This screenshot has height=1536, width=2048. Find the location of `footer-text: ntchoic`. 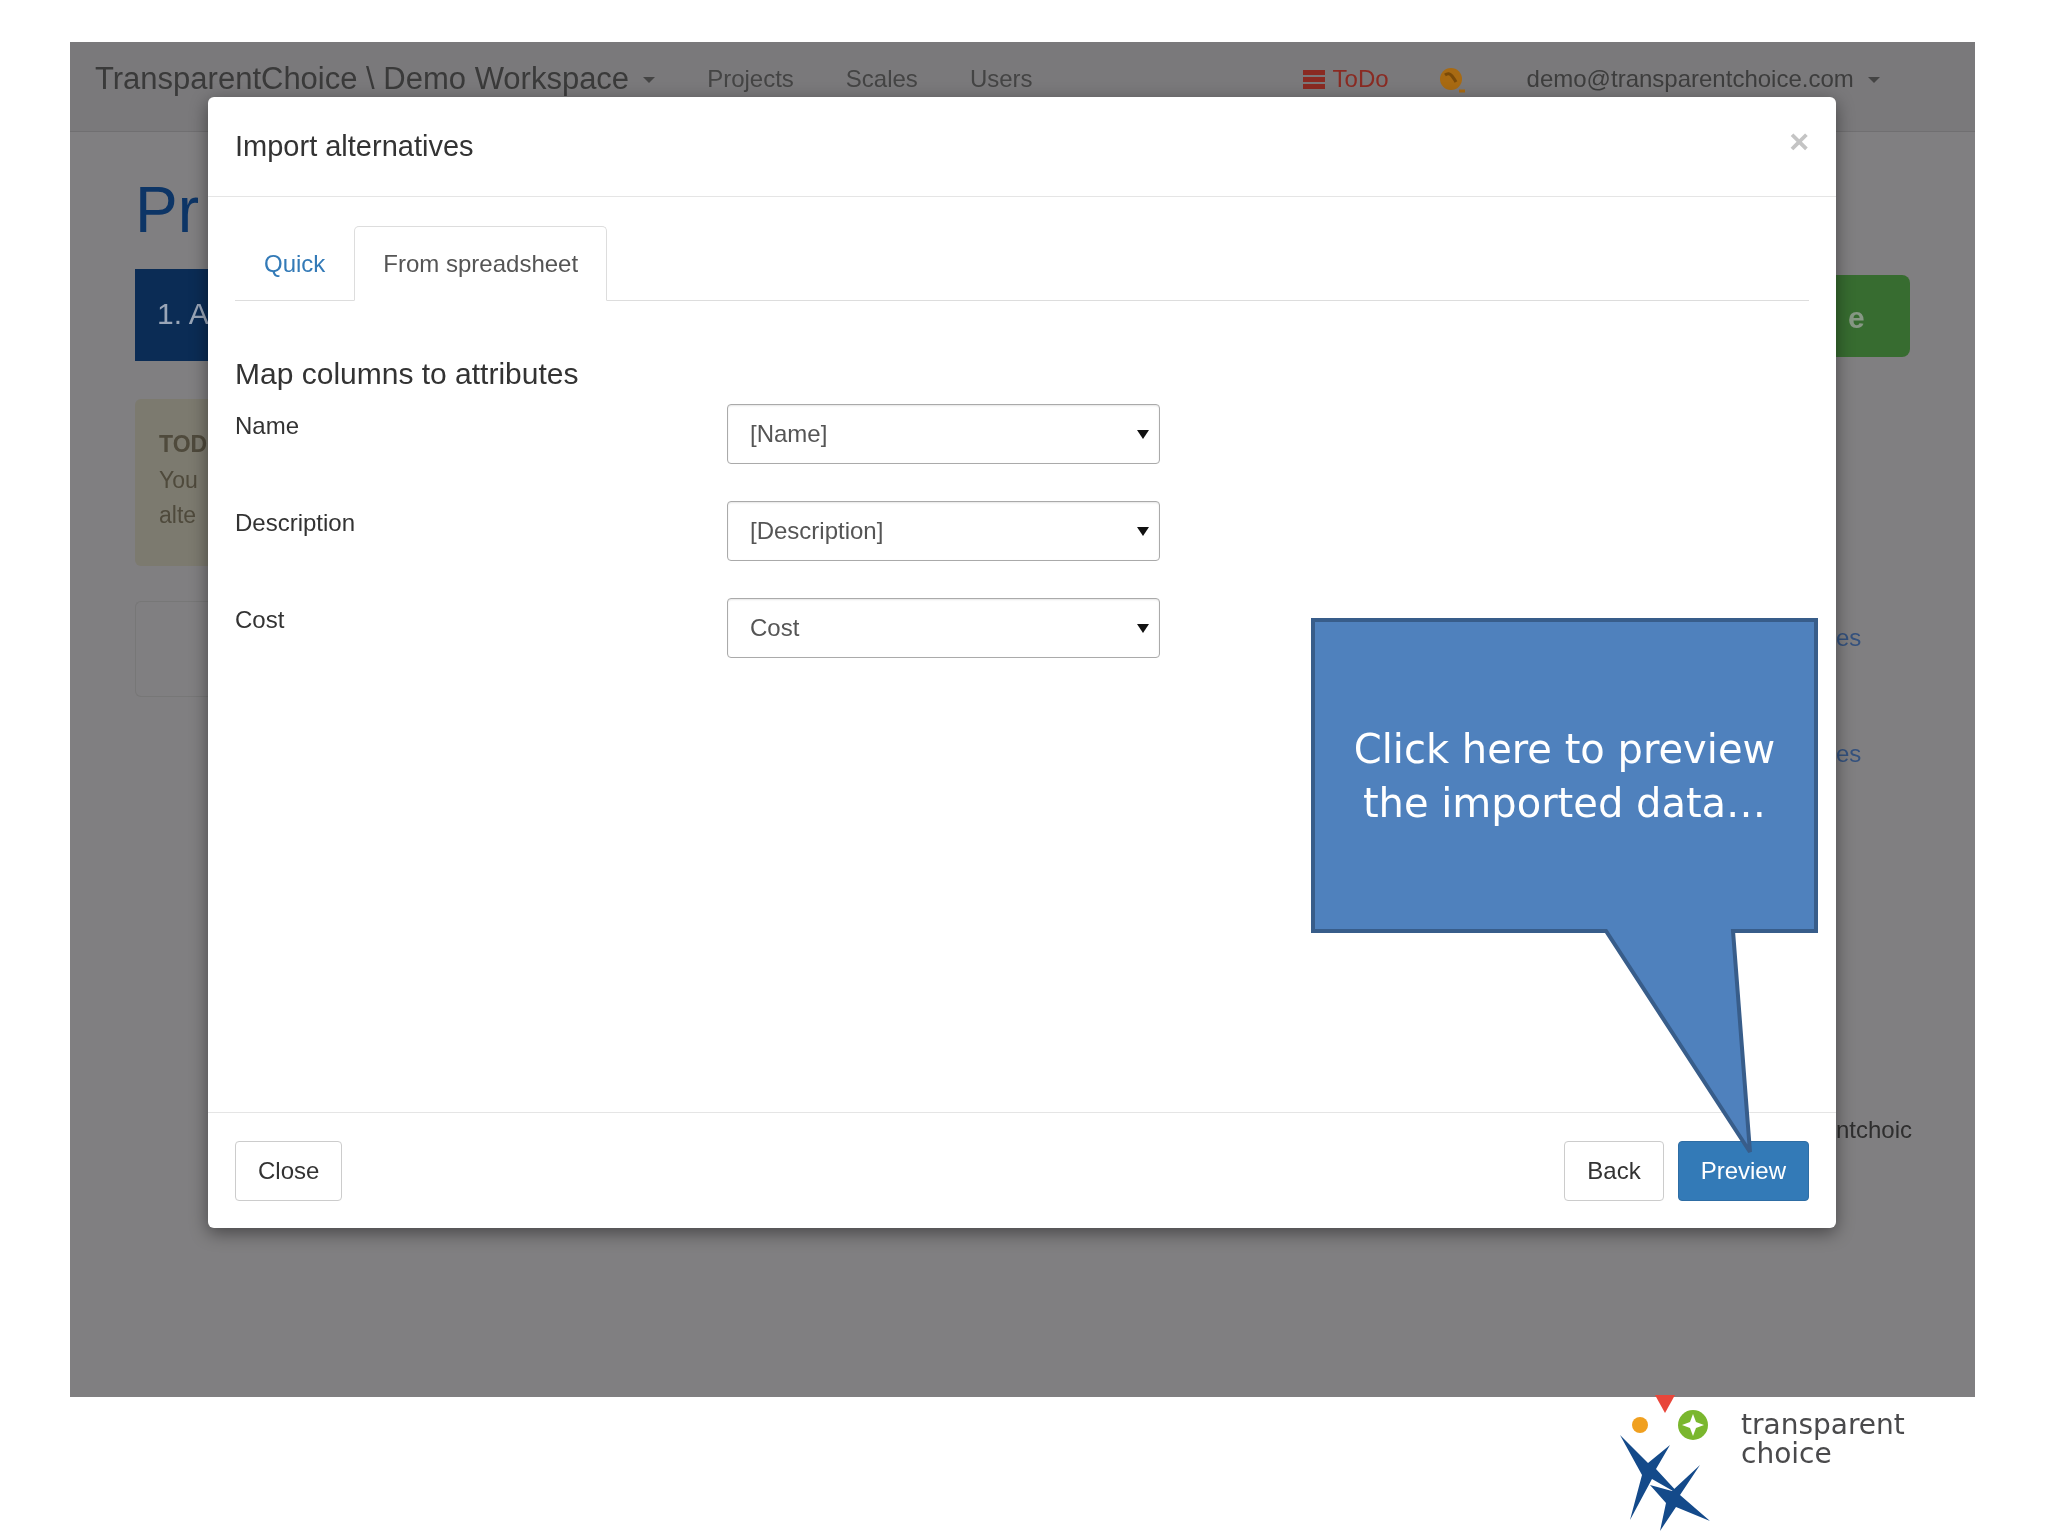

footer-text: ntchoic is located at coordinates (1873, 1130).